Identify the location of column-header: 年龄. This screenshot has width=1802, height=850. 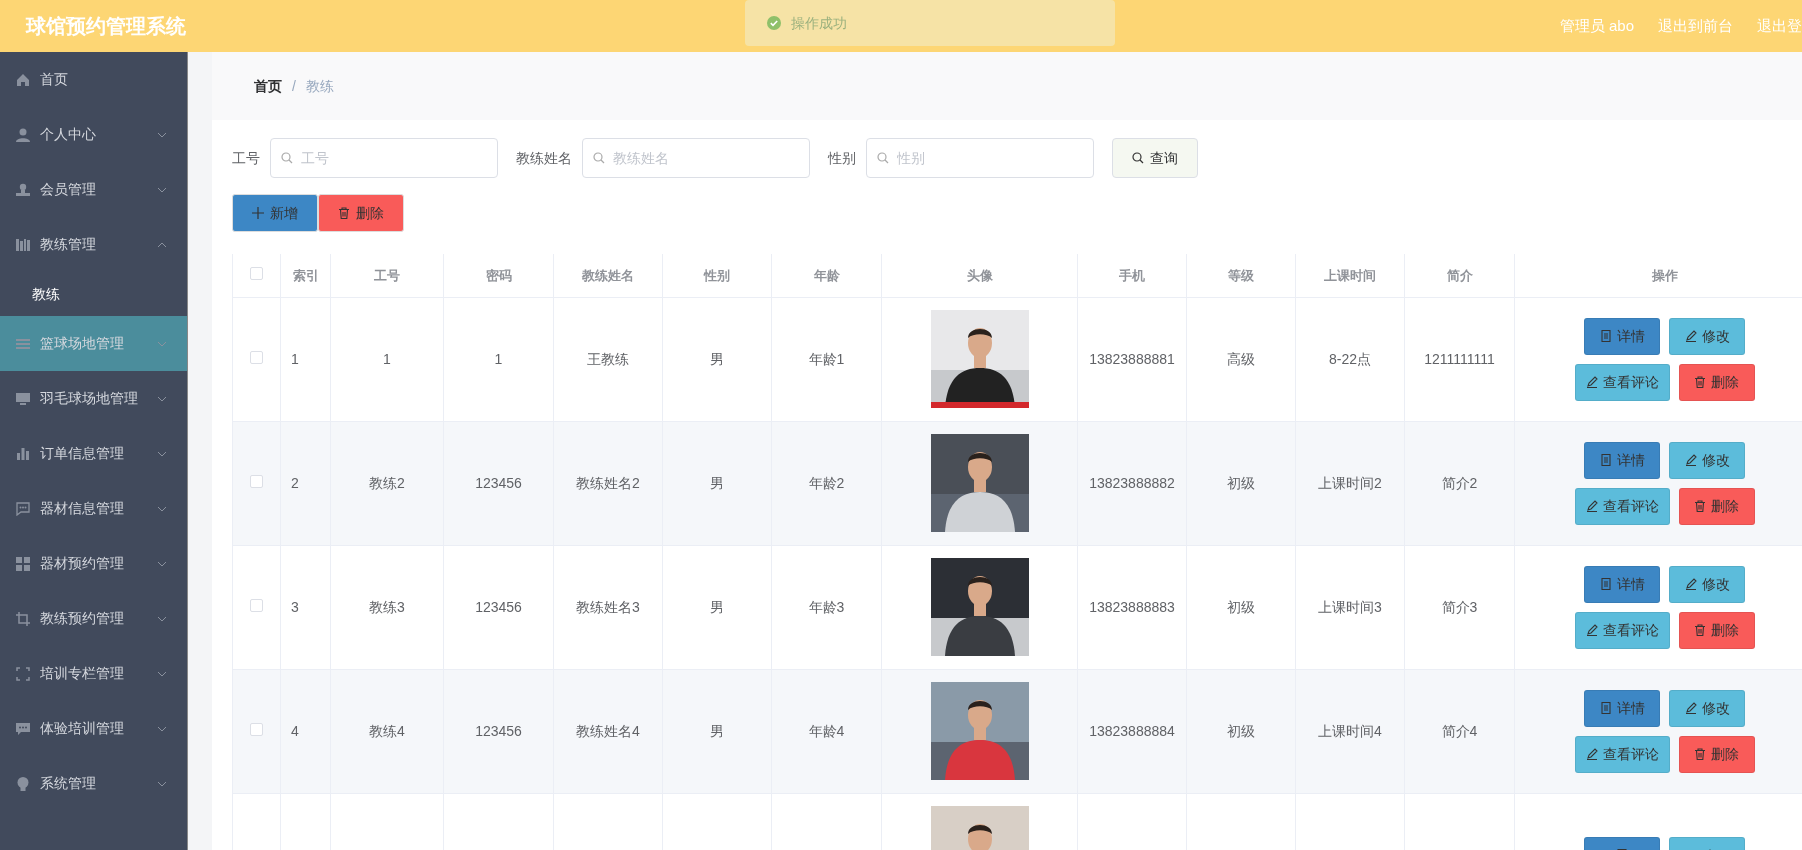
(826, 275).